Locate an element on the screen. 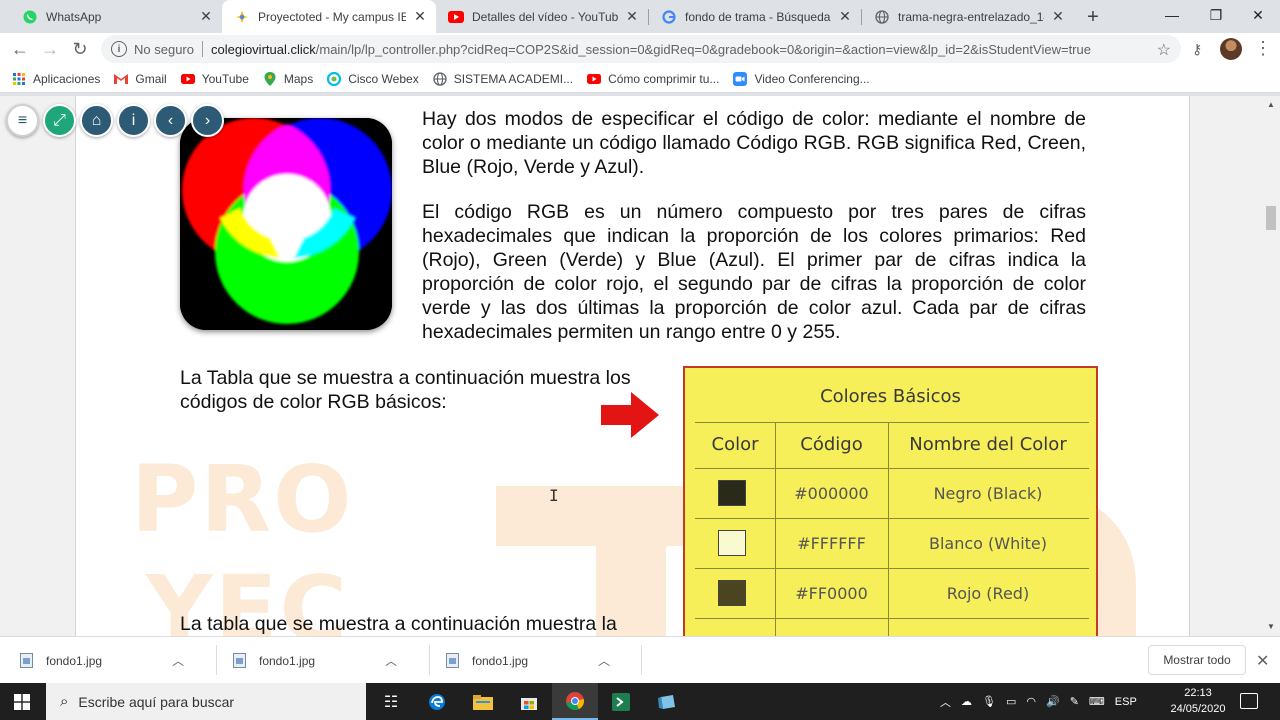  tab-title: WhatsApp is located at coordinates (74, 16).